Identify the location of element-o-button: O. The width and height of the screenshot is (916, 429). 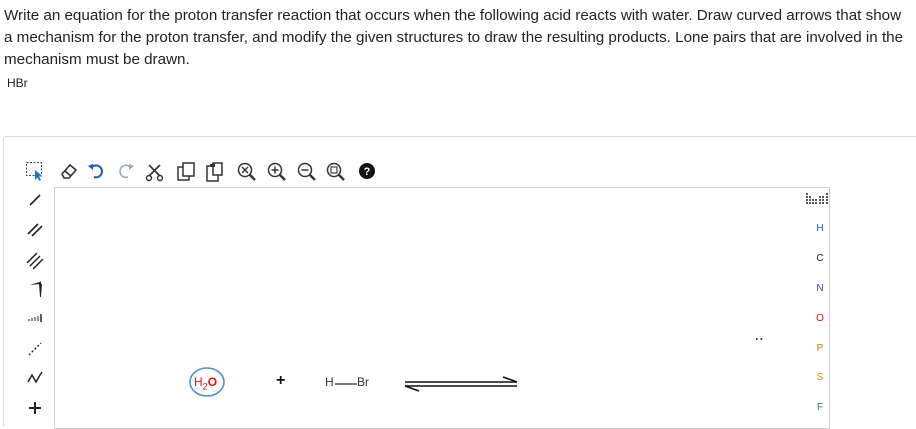
(820, 318).